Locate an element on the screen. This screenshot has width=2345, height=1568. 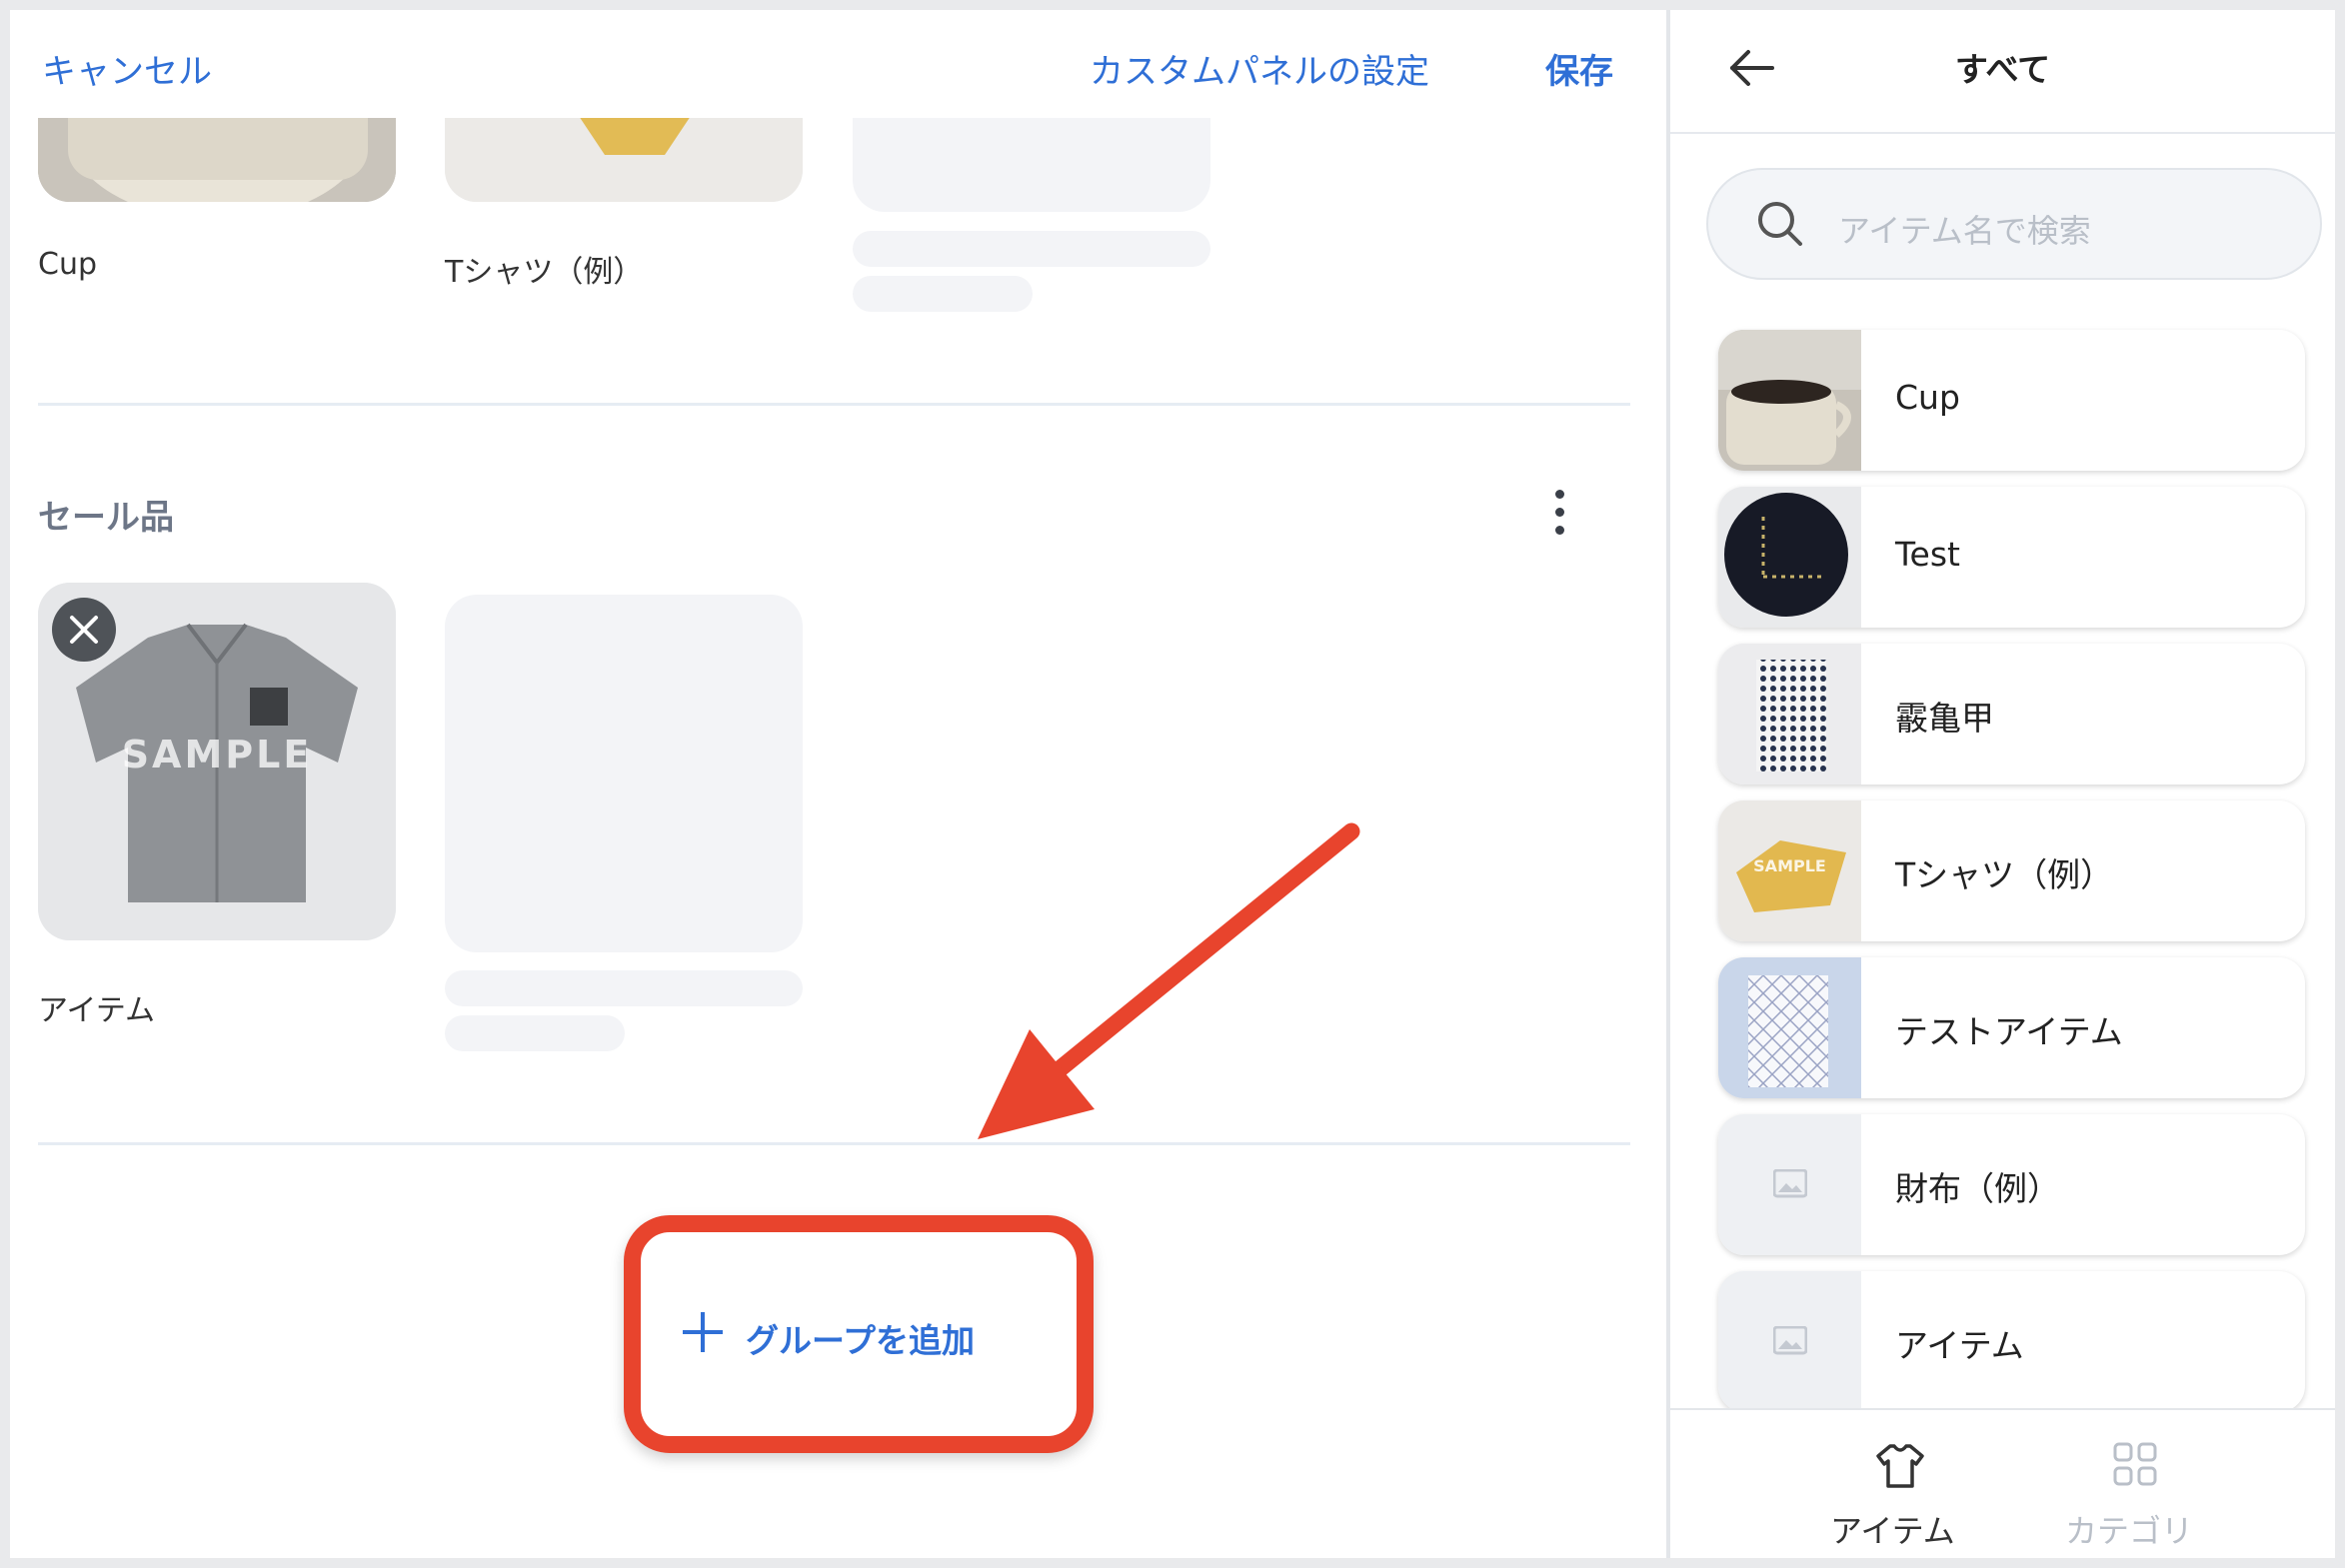
tshirt-icon is located at coordinates (1900, 1466).